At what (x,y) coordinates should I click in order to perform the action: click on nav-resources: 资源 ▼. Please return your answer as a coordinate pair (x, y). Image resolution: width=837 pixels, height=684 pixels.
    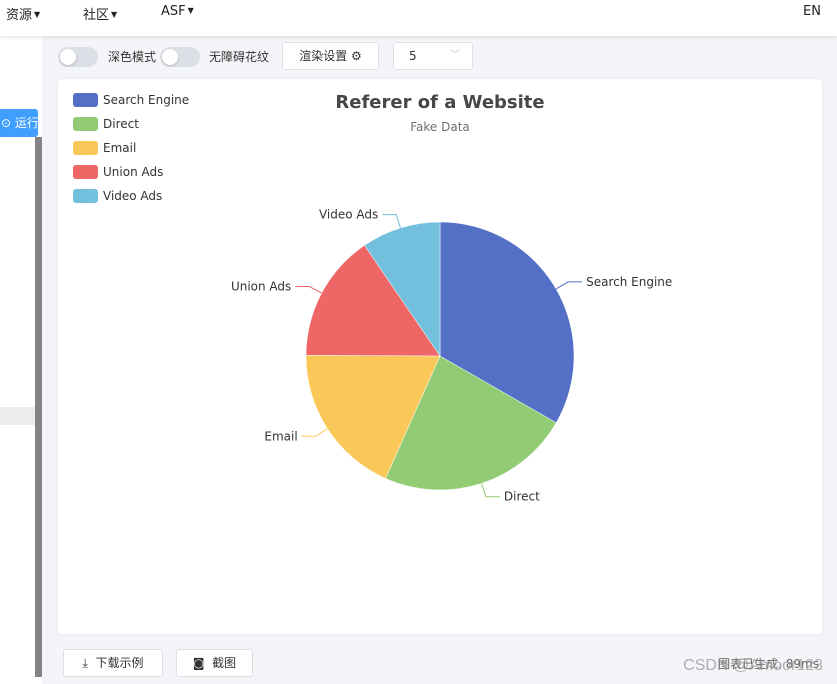
    Looking at the image, I should click on (23, 13).